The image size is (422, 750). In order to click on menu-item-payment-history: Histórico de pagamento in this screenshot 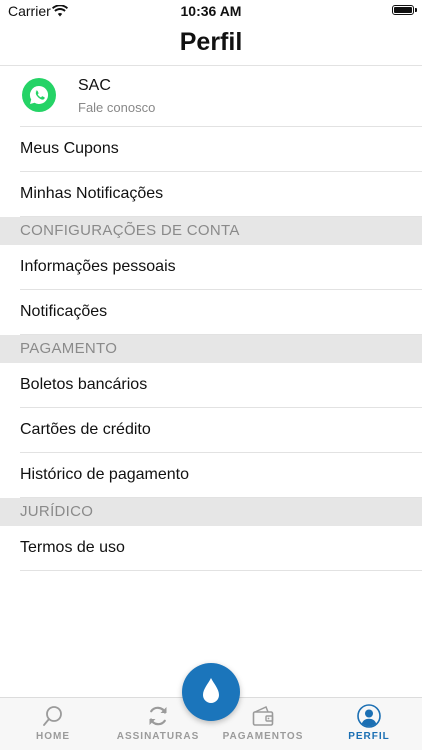, I will do `click(221, 475)`.